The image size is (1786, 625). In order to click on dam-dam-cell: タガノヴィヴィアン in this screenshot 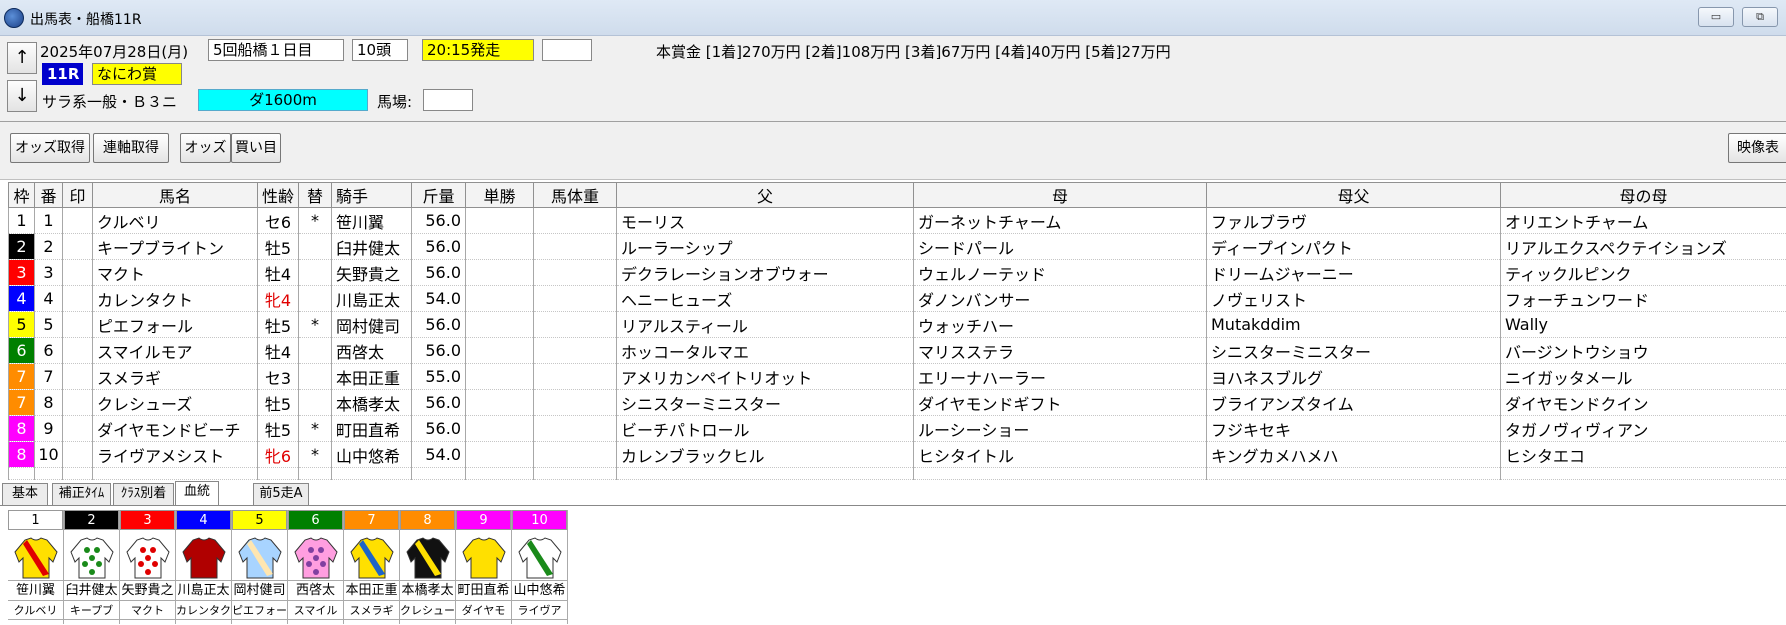, I will do `click(1643, 428)`.